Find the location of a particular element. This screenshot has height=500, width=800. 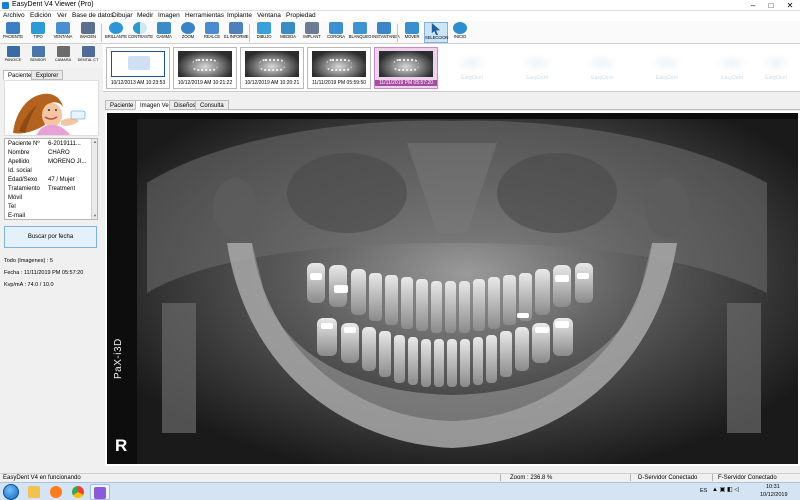

title-bar: EasyDent V4 Viewer (Pro) – □ ✕ is located at coordinates (400, 5).